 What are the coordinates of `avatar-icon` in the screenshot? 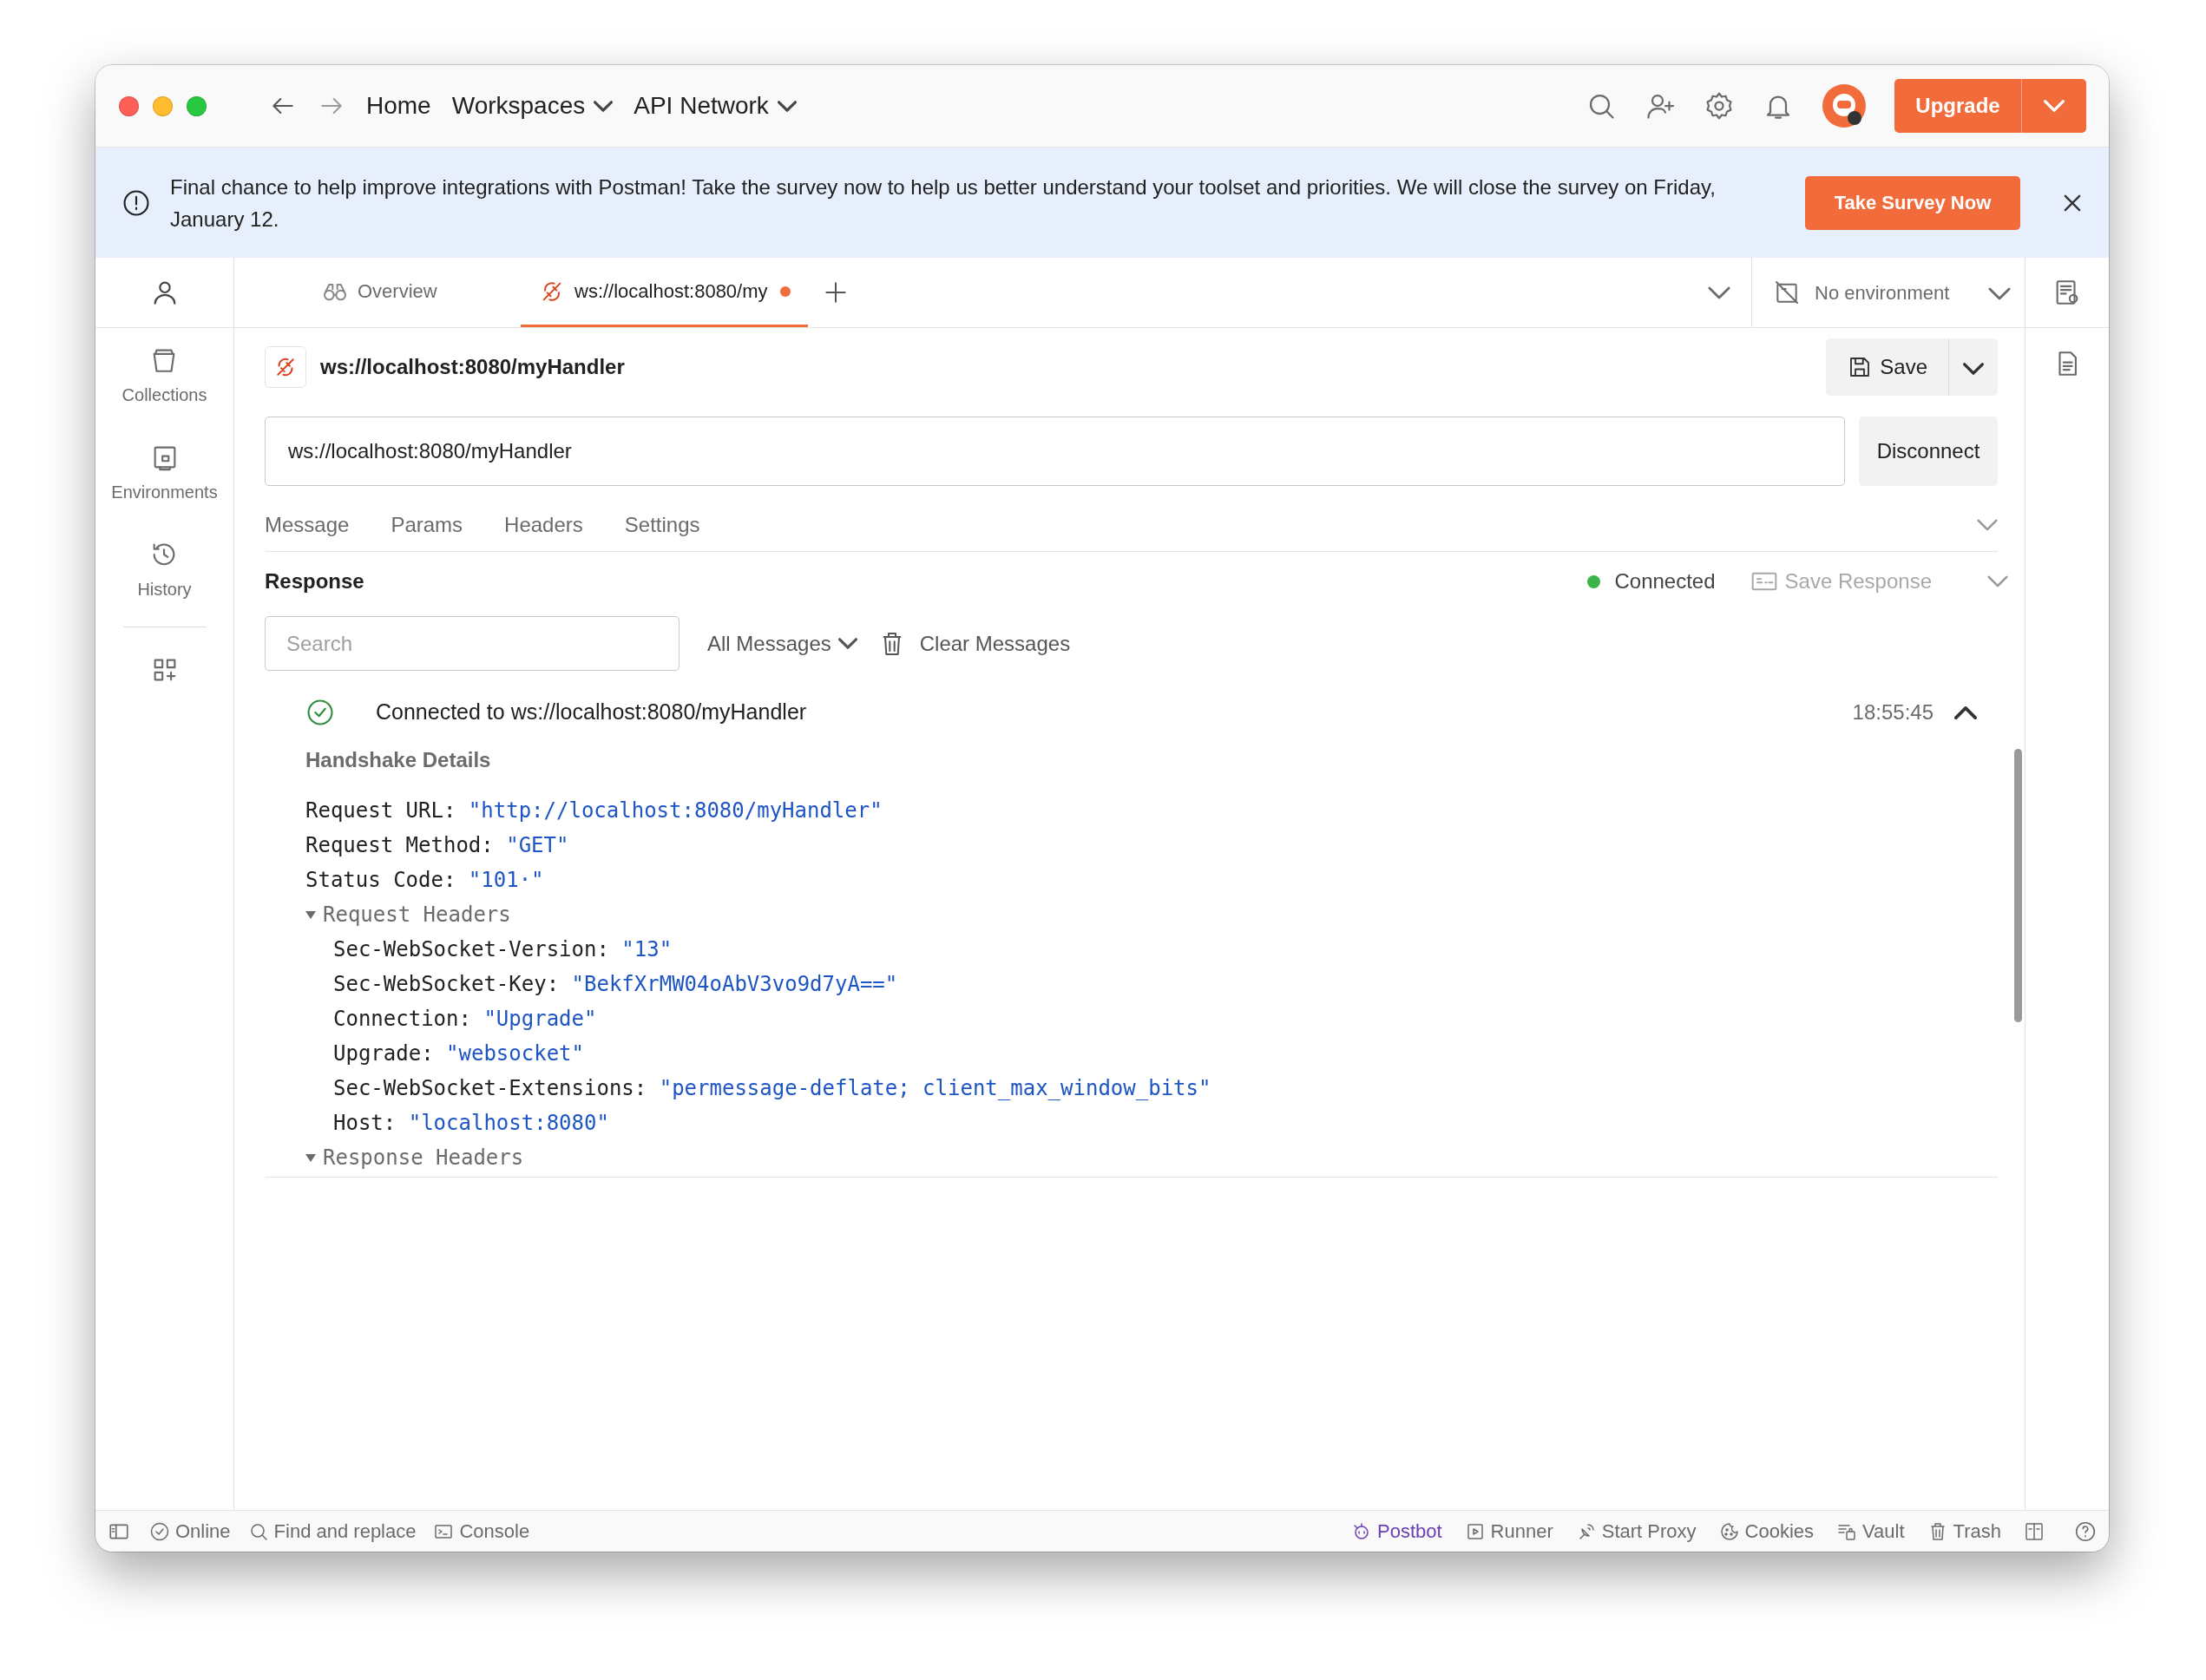 It's located at (1845, 105).